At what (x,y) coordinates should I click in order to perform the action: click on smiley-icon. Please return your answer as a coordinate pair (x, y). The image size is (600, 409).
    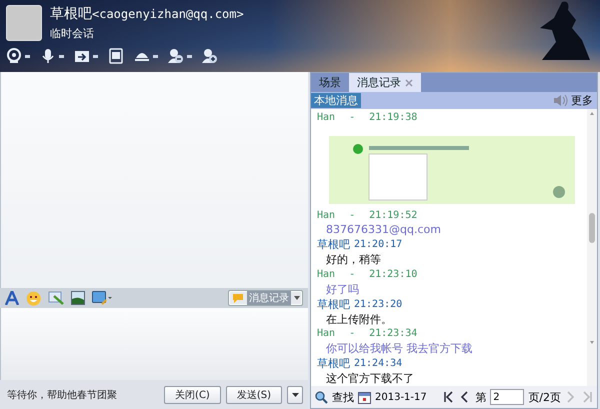
    Looking at the image, I should click on (33, 298).